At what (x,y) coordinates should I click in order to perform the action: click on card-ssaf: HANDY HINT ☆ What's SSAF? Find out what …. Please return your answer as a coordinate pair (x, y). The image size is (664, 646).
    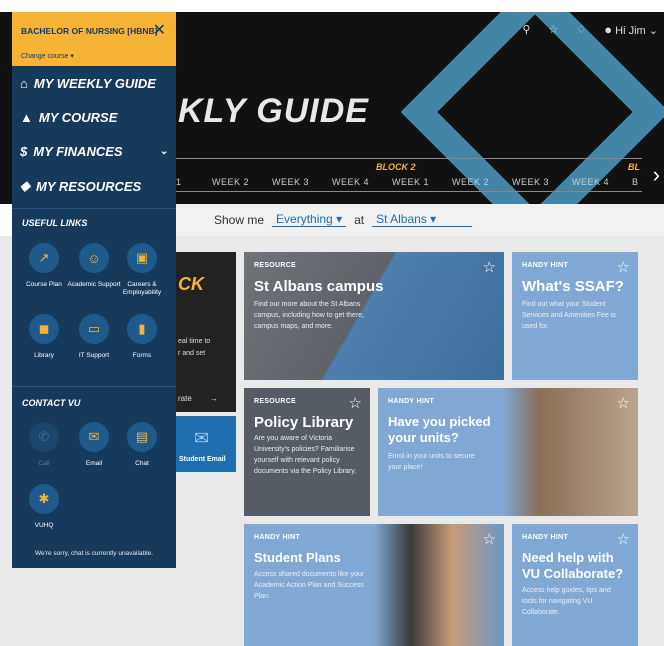
    Looking at the image, I should click on (575, 316).